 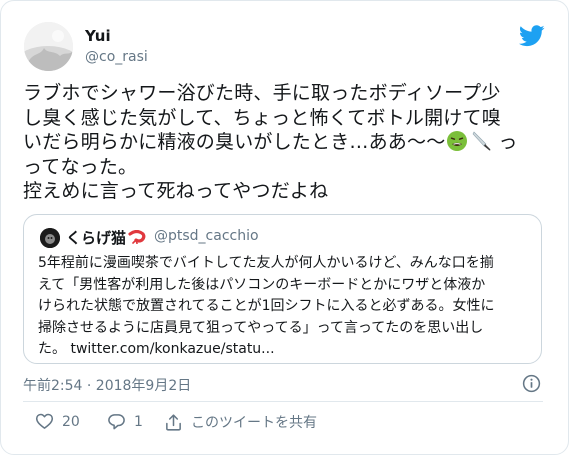 I want to click on shrimp-emoji, so click(x=137, y=237).